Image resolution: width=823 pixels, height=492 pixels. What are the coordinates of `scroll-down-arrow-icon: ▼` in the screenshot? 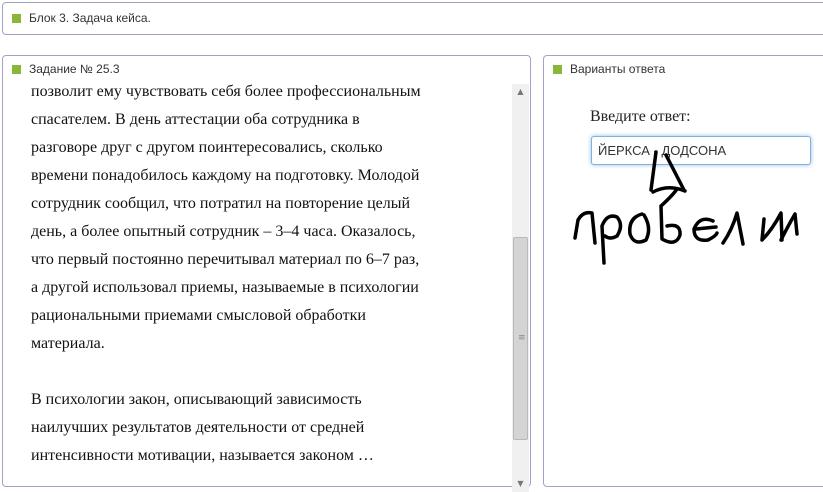 It's located at (520, 484).